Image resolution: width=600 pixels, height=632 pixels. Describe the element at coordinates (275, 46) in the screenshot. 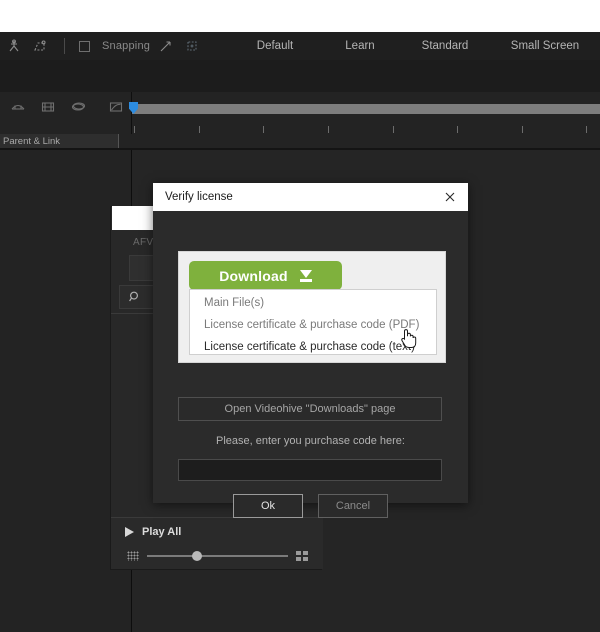

I see `workspace-tab-default: Default` at that location.